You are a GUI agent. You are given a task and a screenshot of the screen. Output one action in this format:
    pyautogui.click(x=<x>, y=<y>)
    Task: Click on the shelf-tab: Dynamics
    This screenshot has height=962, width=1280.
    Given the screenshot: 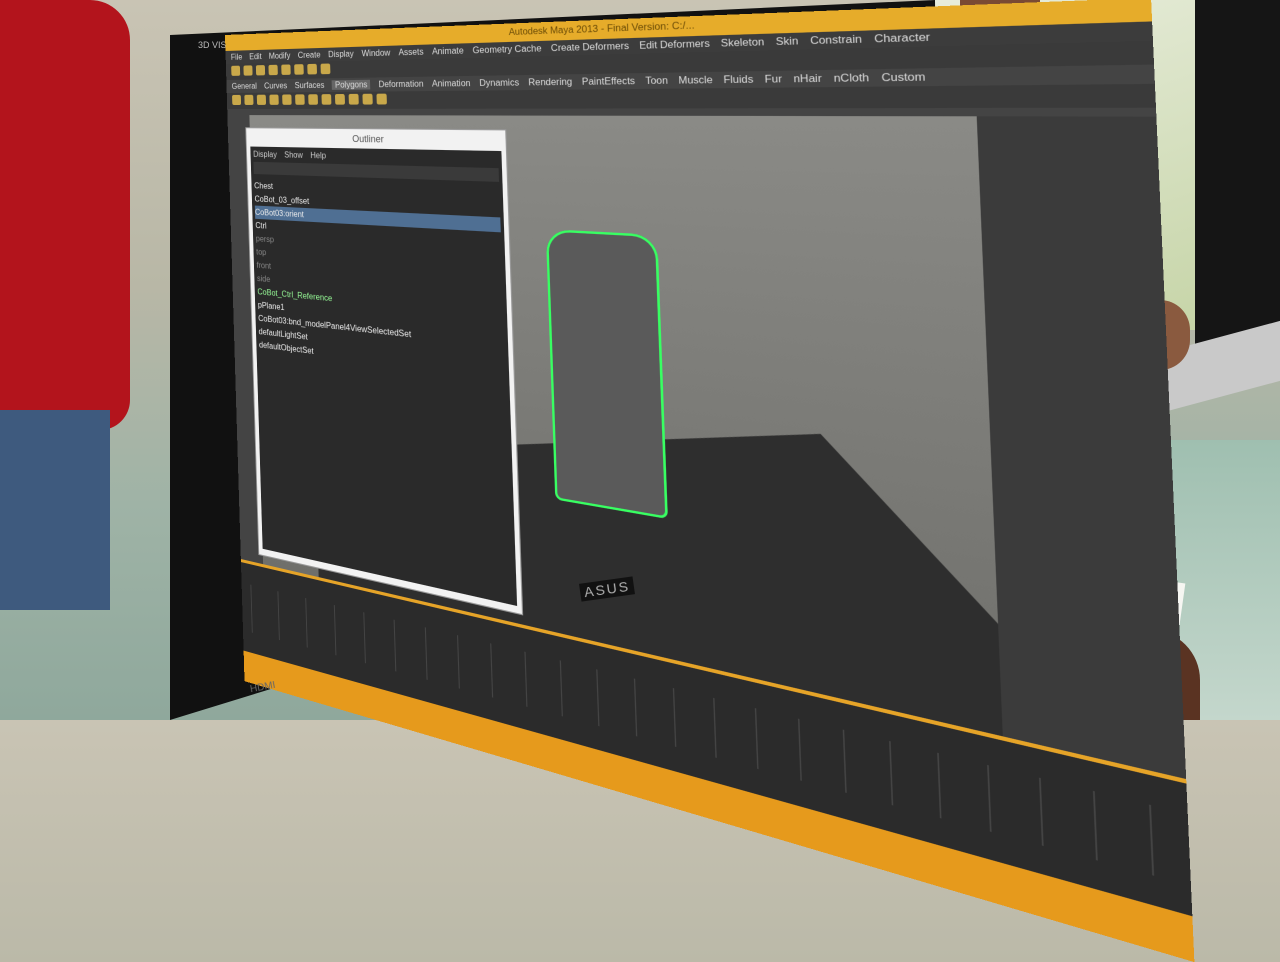 What is the action you would take?
    pyautogui.click(x=499, y=82)
    